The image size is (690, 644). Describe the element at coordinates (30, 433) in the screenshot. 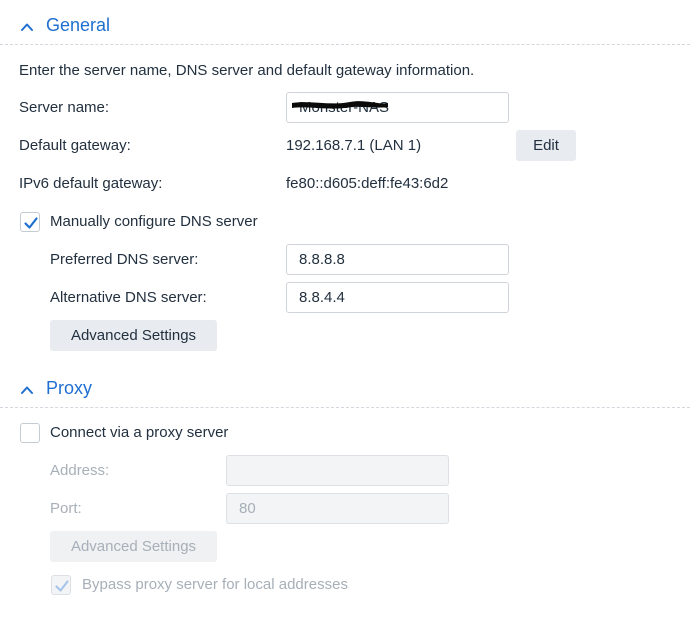

I see `proxy-connect-checkbox` at that location.